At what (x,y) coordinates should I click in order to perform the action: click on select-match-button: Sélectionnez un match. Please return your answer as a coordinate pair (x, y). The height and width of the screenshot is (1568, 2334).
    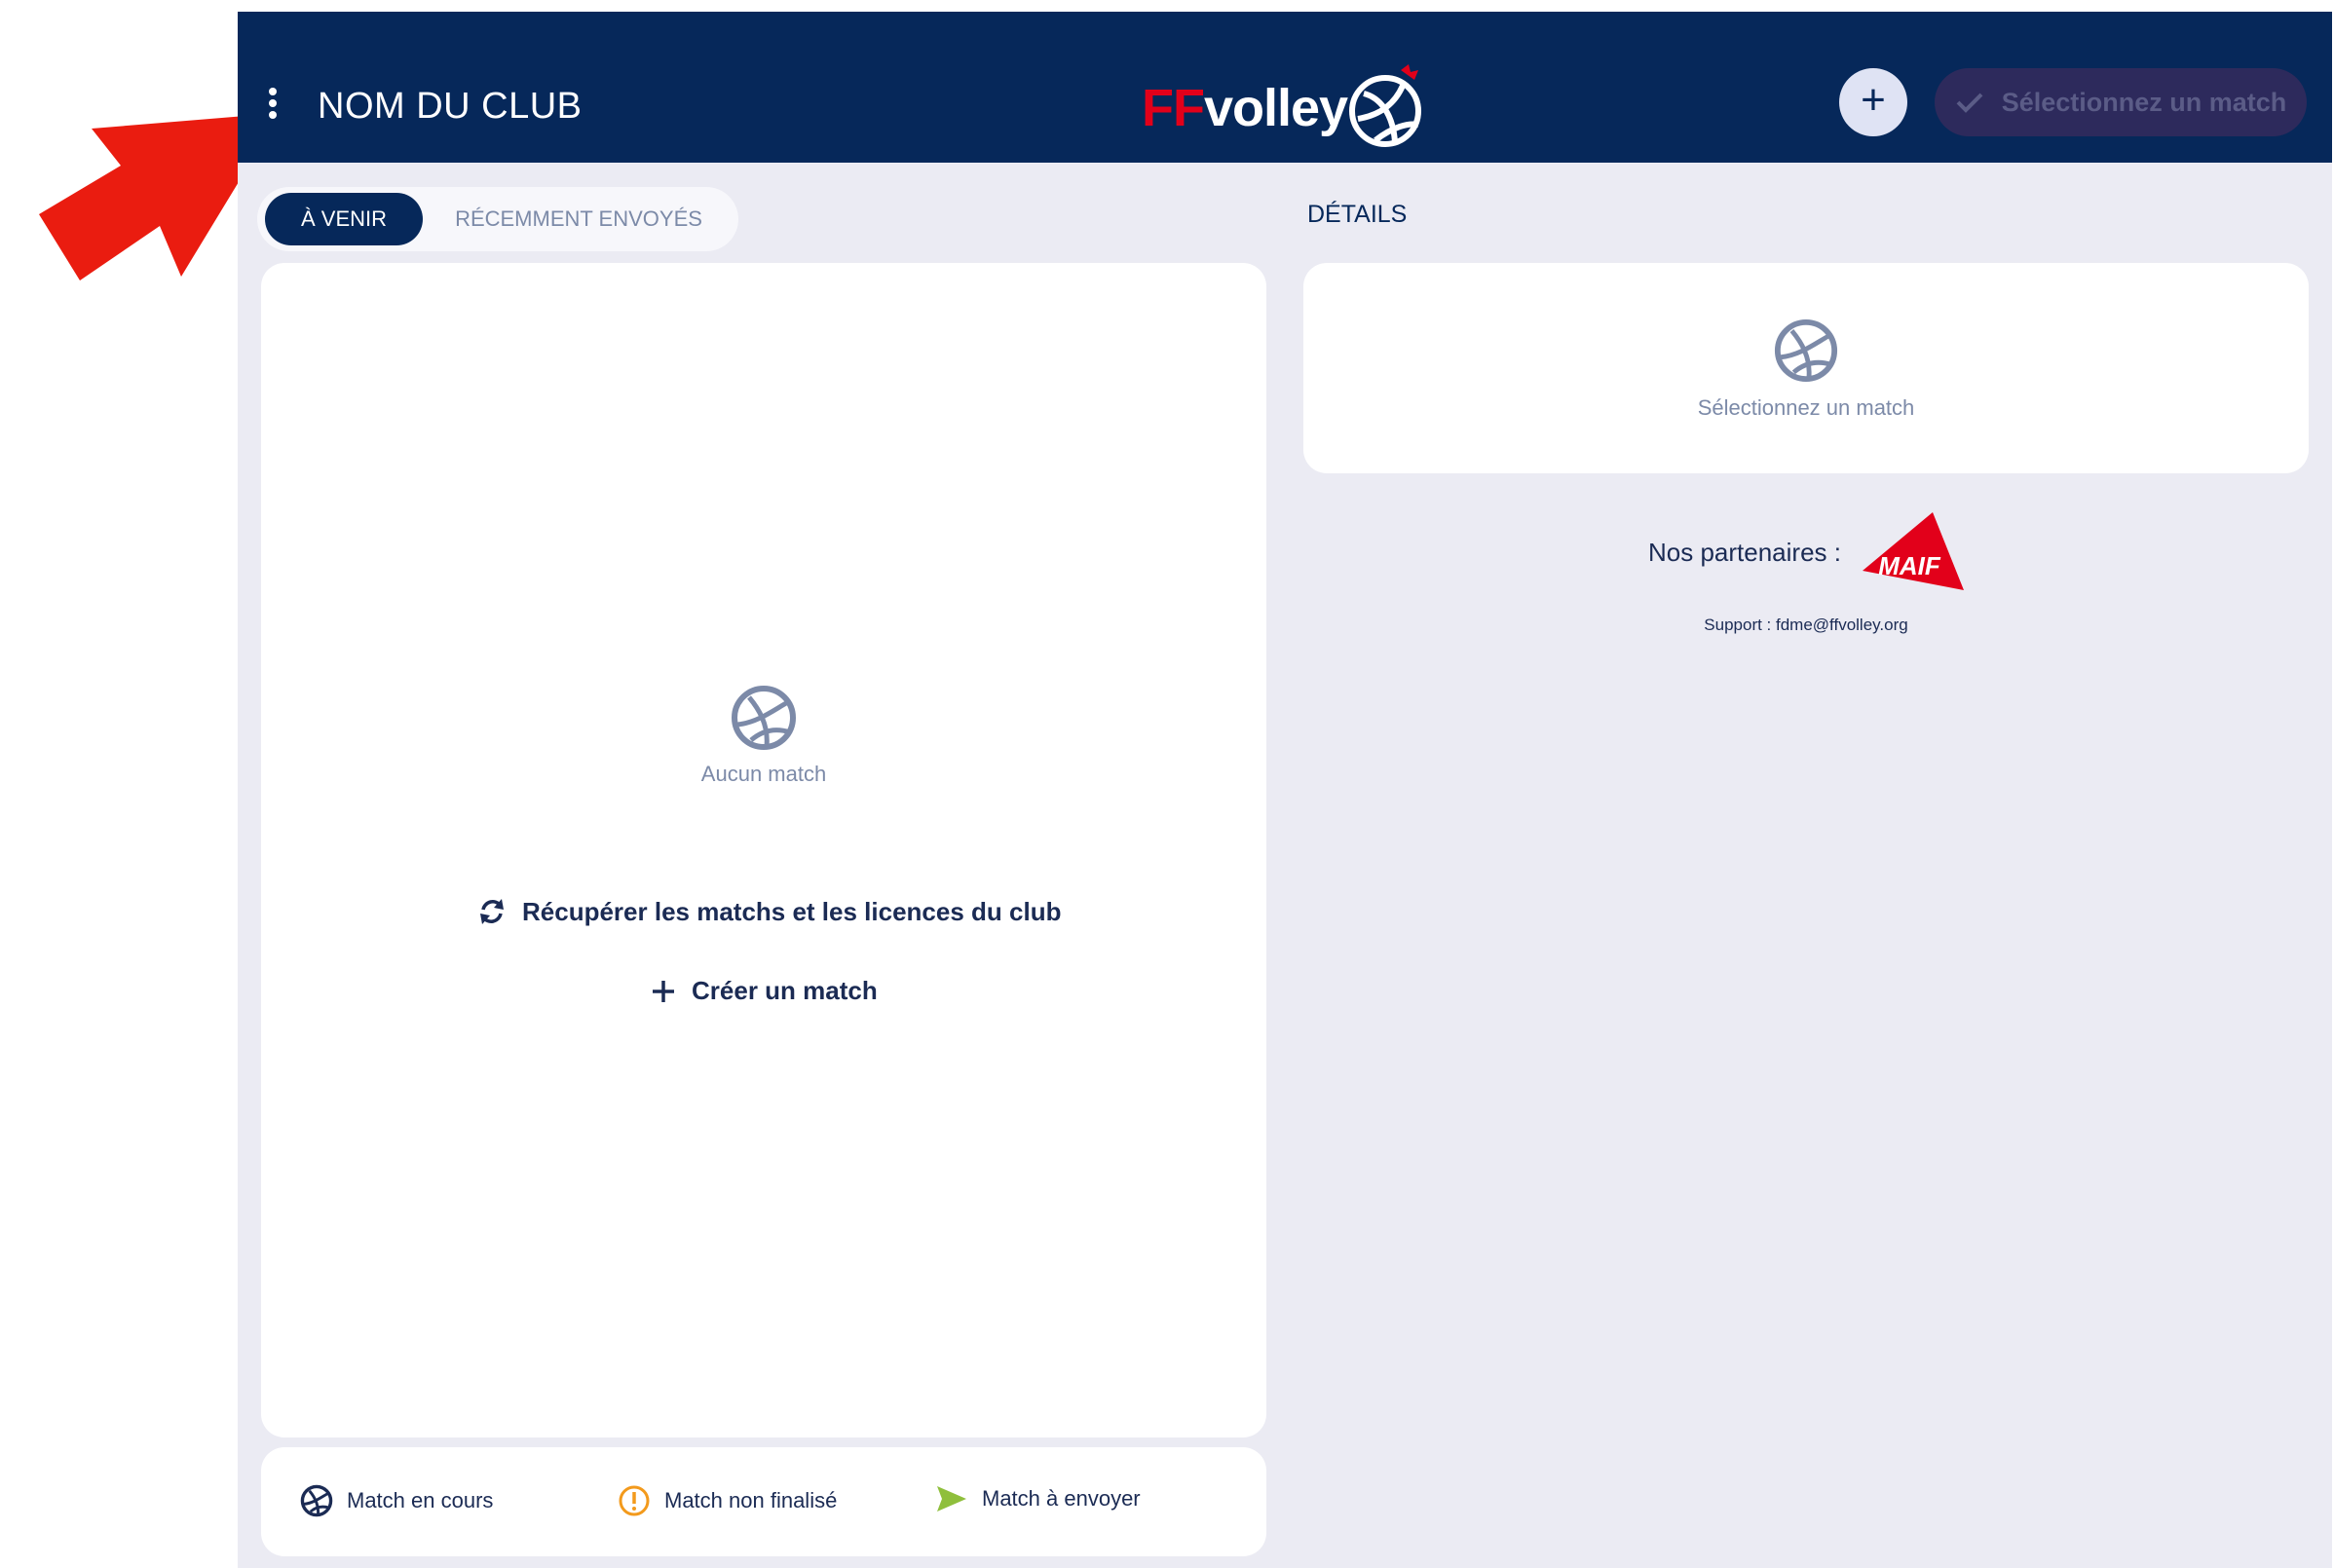
    Looking at the image, I should click on (2121, 102).